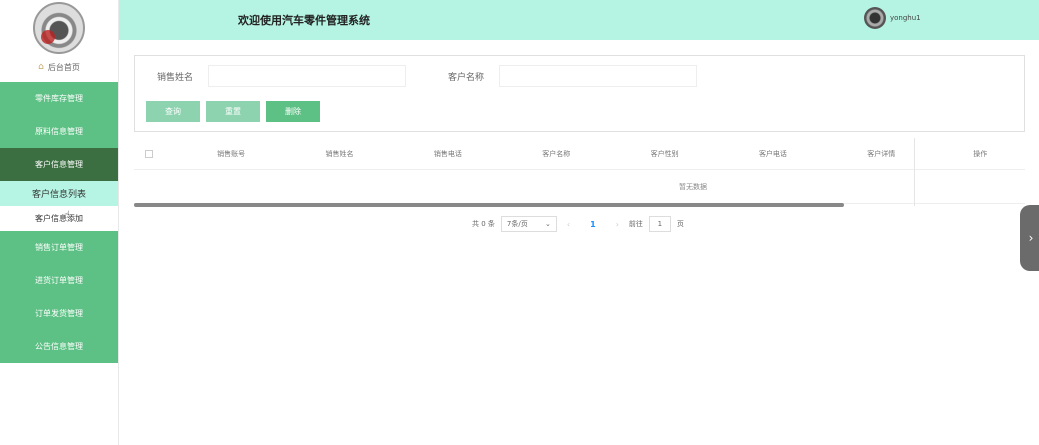  I want to click on page-size-select: 7条/页 ⌄, so click(528, 224).